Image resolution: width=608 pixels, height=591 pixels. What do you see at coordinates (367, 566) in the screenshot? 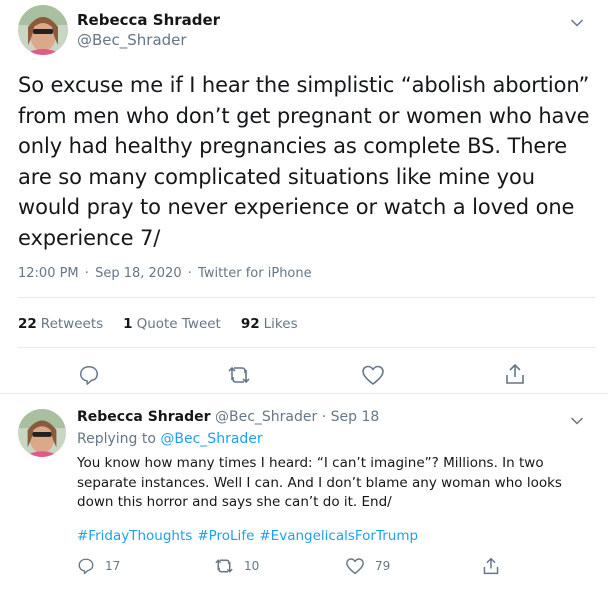
I see `like-button: 79` at bounding box center [367, 566].